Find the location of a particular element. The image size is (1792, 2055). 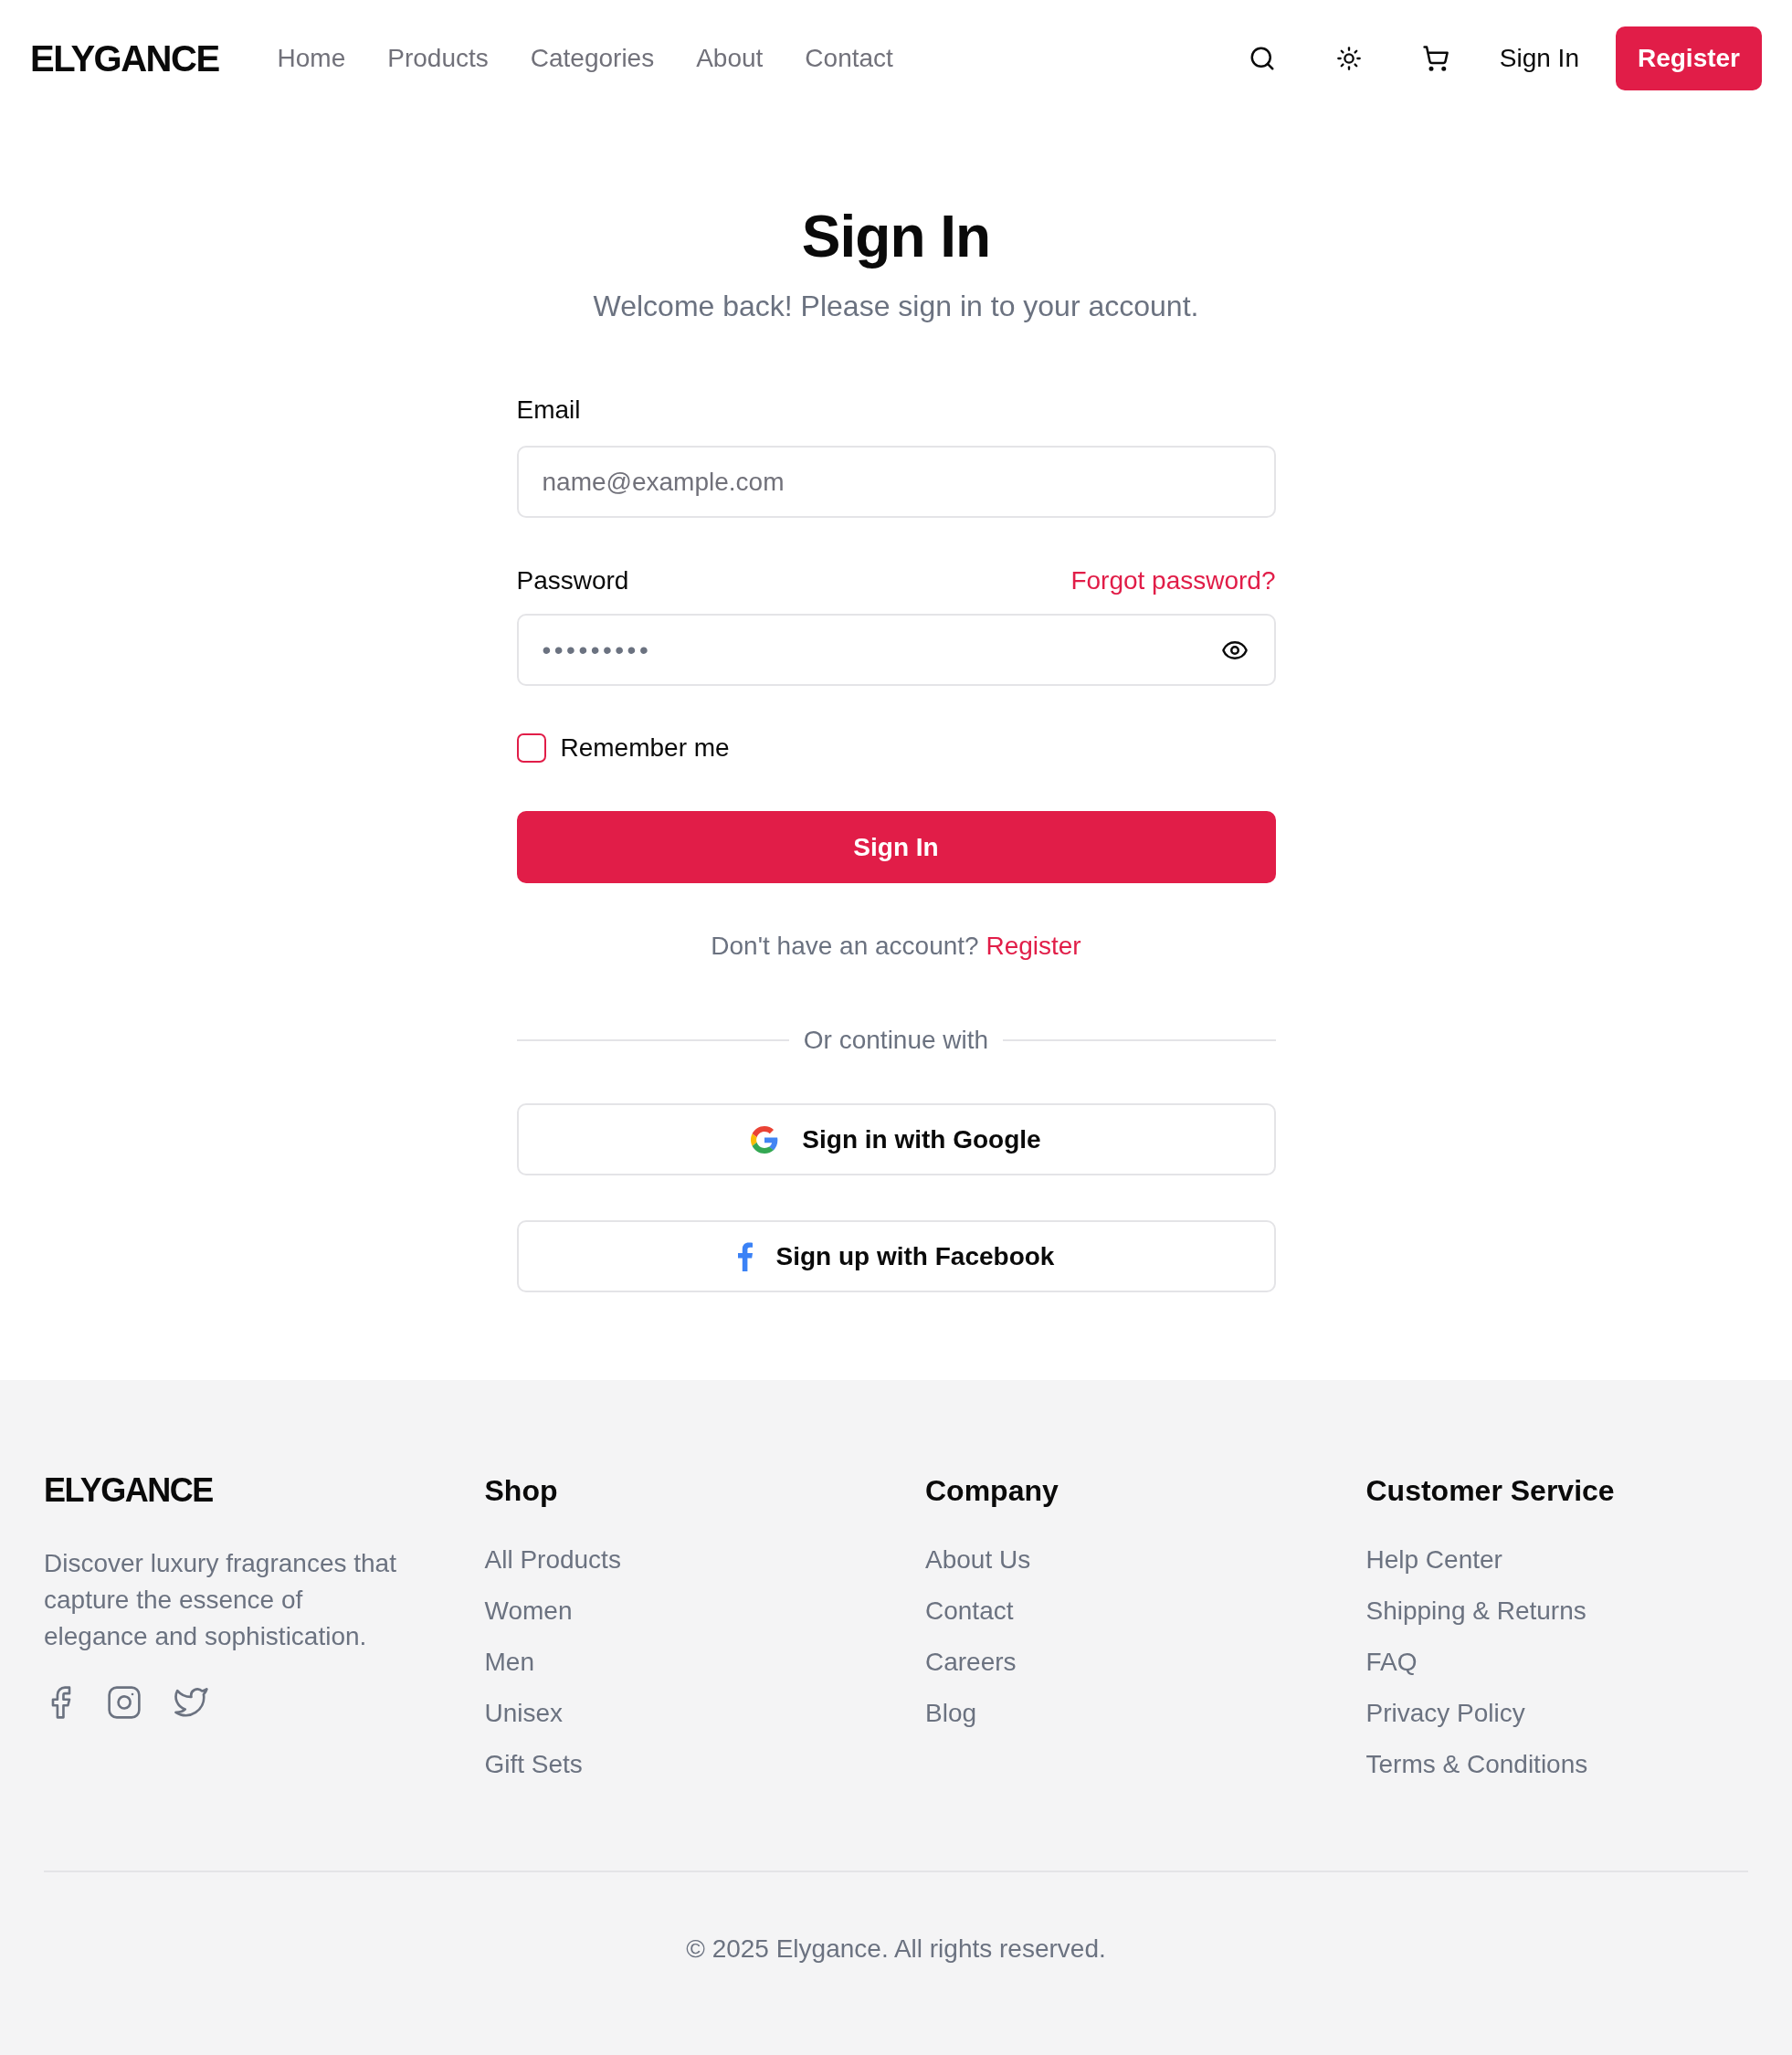

page-title: Sign In is located at coordinates (896, 237).